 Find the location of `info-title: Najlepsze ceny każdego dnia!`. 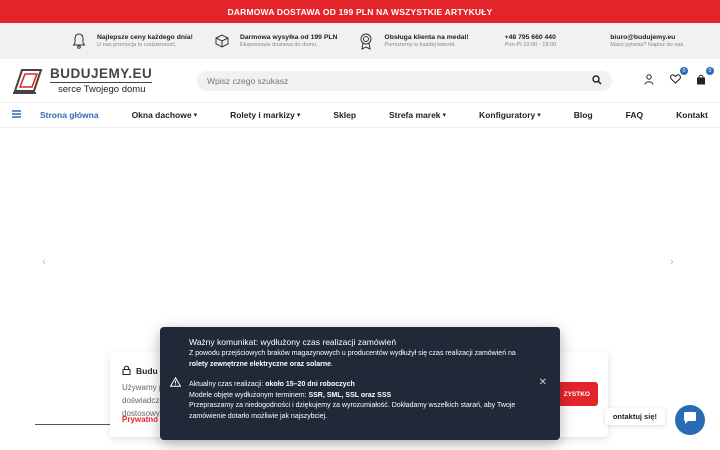

info-title: Najlepsze ceny każdego dnia! is located at coordinates (145, 37).